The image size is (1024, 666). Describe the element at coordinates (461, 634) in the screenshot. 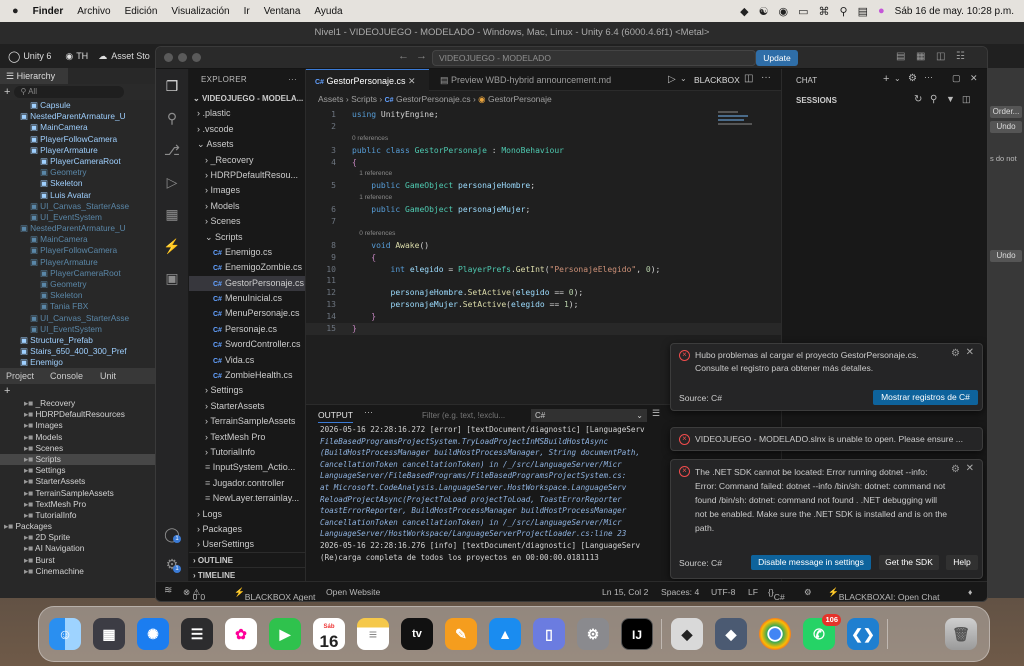

I see `pages-icon: ✎` at that location.